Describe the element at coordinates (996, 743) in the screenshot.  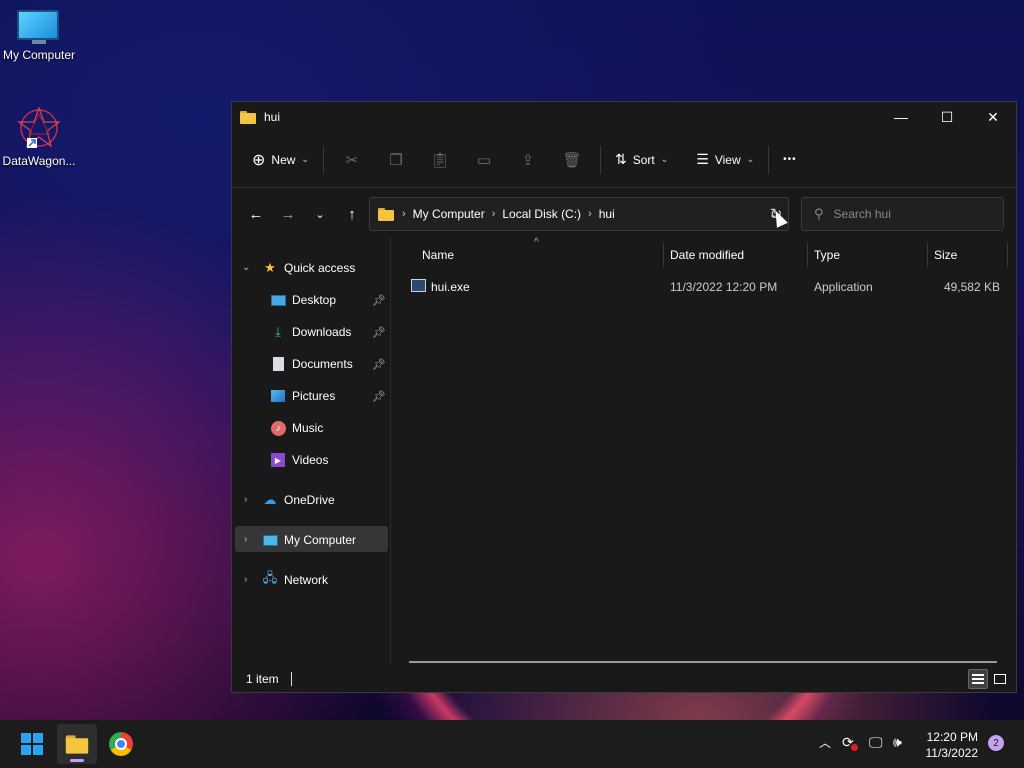
I see `notification-badge: 2` at that location.